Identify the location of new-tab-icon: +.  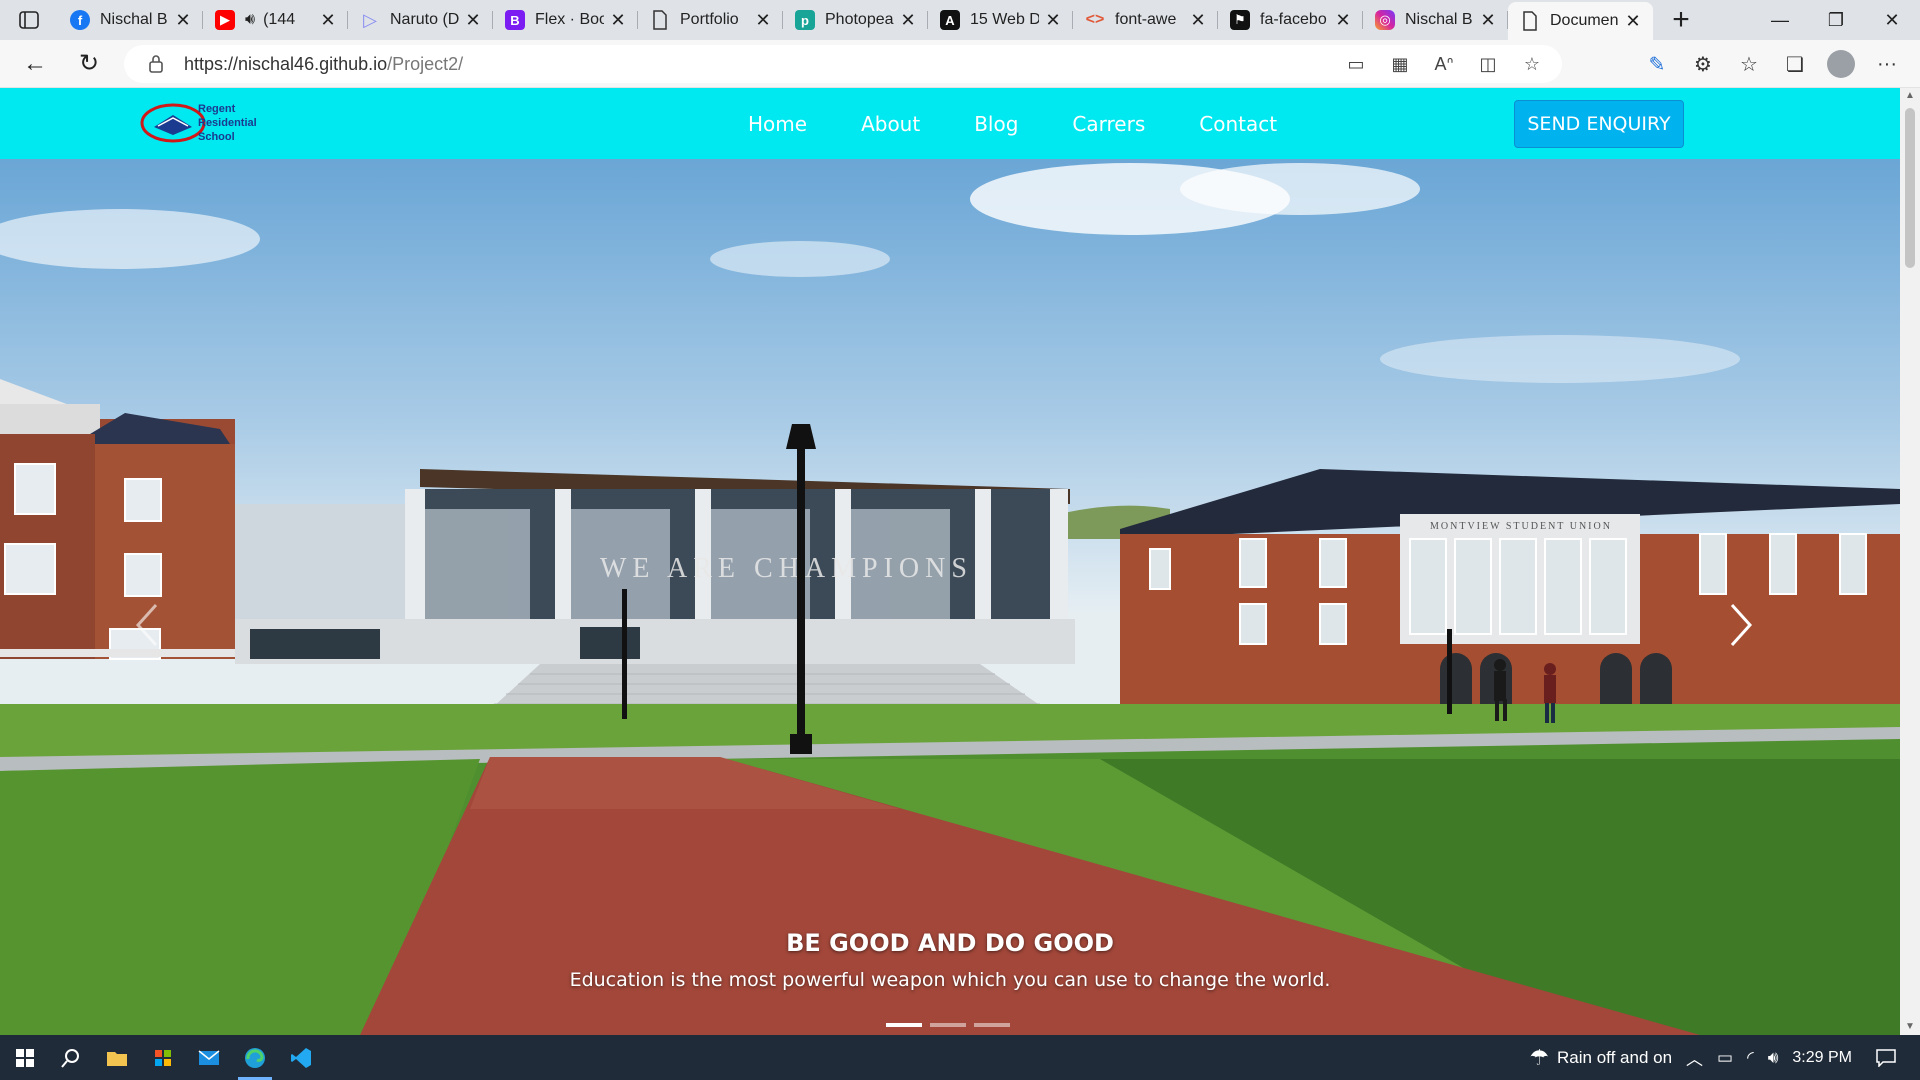
(1681, 20).